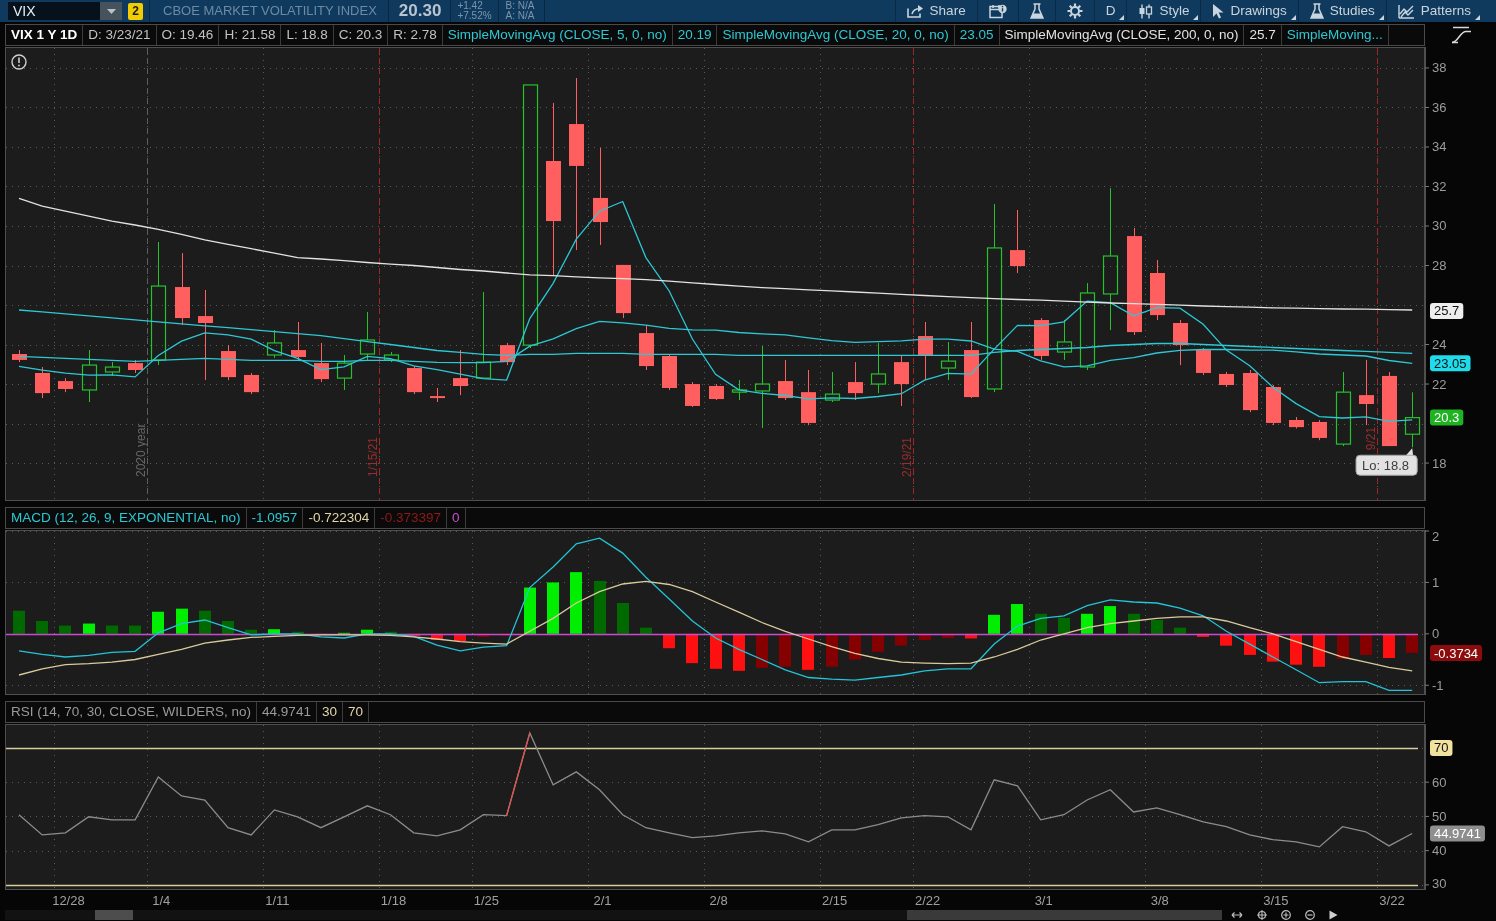  What do you see at coordinates (1439, 186) in the screenshot?
I see `axis-label: 32` at bounding box center [1439, 186].